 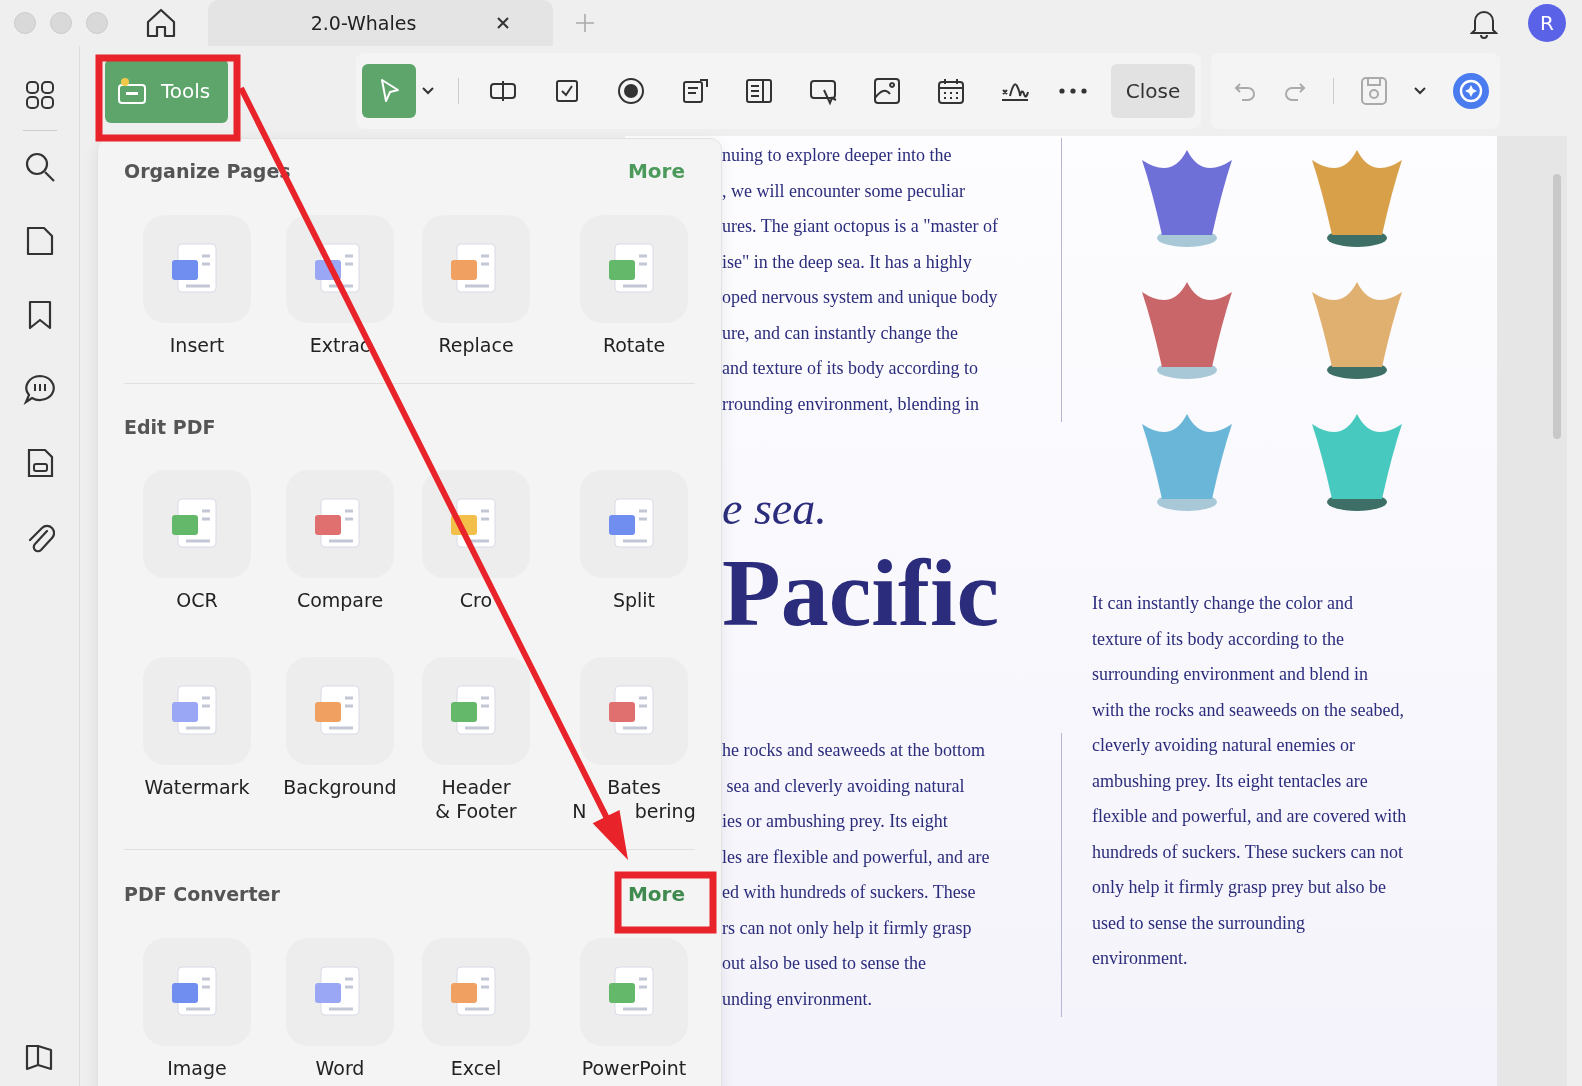 I want to click on search-icon, so click(x=39, y=167).